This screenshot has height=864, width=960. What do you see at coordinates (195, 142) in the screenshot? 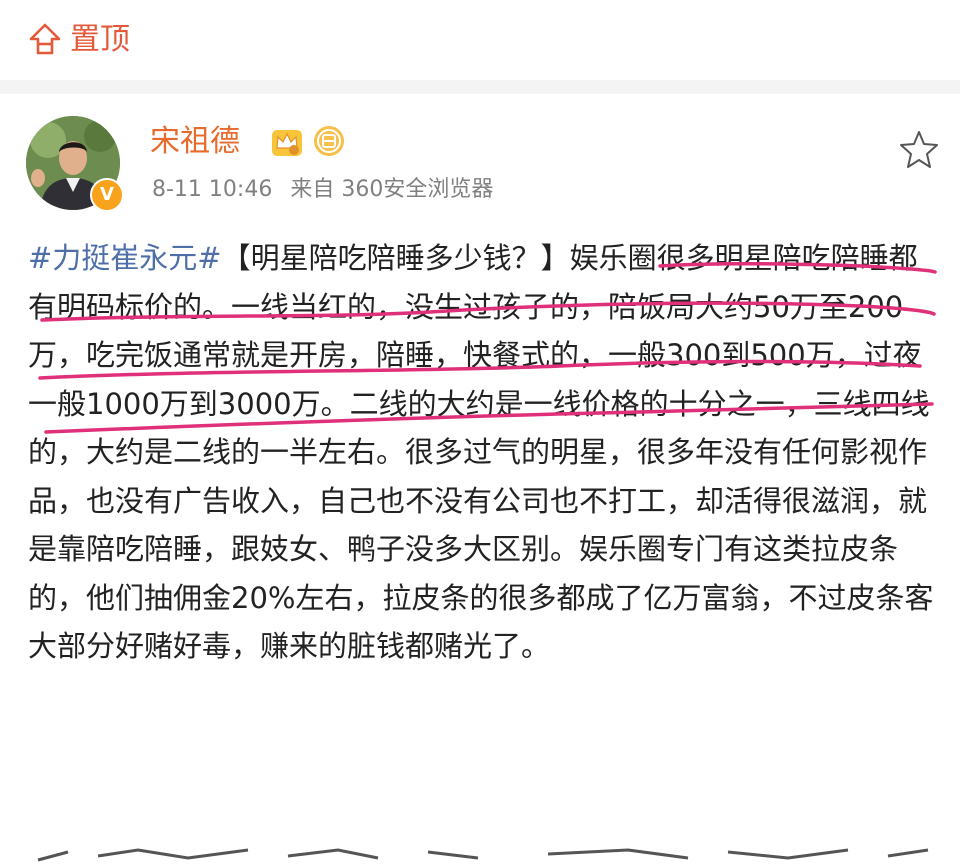
I see `author-name: 宋祖德` at bounding box center [195, 142].